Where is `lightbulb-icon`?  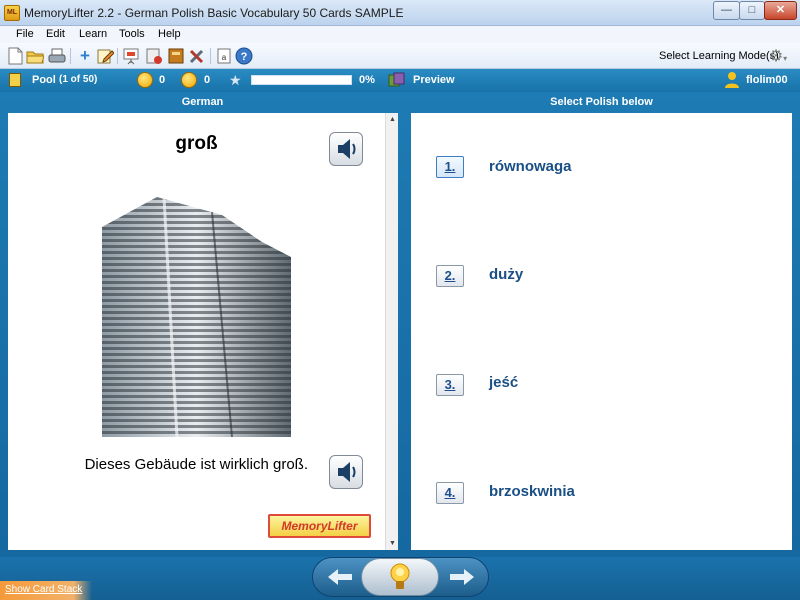 lightbulb-icon is located at coordinates (400, 577).